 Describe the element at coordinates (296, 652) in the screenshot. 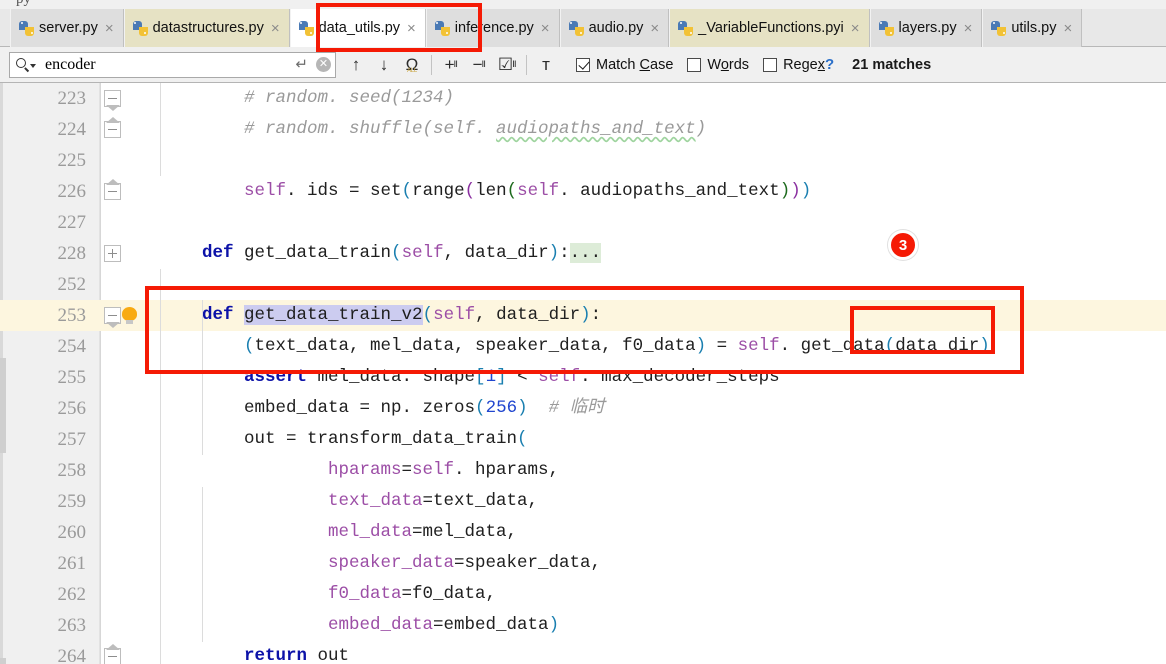

I see `code-text: return out` at that location.